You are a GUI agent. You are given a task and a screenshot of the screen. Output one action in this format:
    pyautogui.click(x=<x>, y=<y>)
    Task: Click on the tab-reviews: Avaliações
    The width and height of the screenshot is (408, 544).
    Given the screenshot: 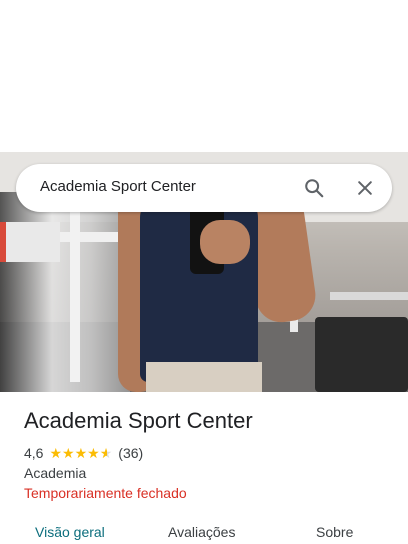 What is the action you would take?
    pyautogui.click(x=201, y=532)
    